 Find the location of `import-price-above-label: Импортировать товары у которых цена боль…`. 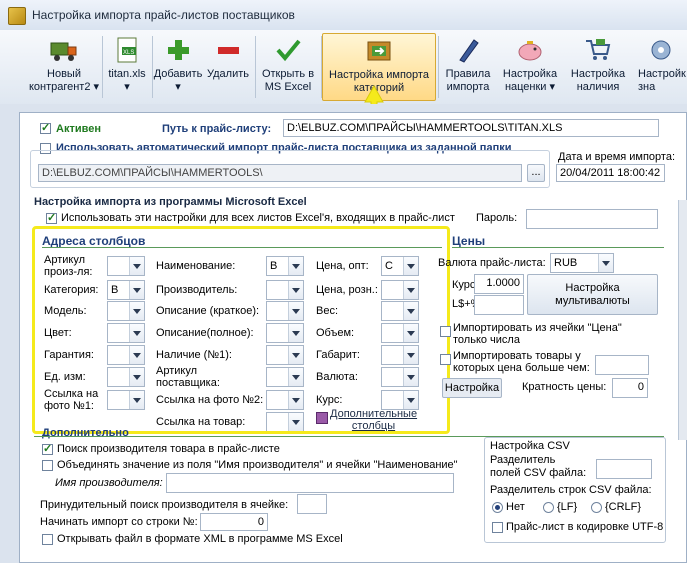

import-price-above-label: Импортировать товары у которых цена боль… is located at coordinates (521, 362).